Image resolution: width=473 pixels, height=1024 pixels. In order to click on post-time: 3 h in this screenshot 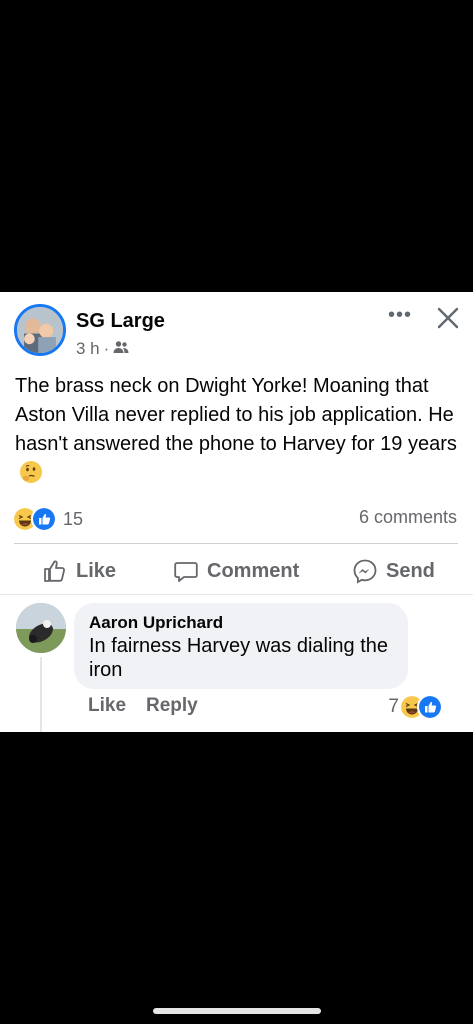, I will do `click(88, 349)`.